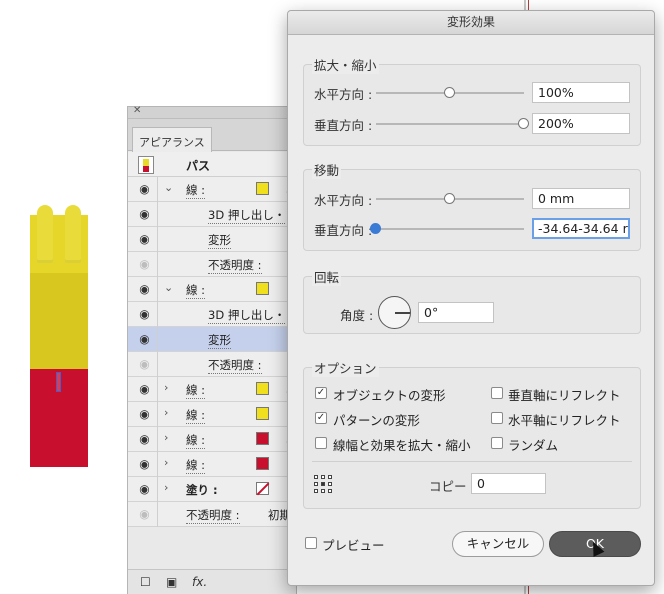 The height and width of the screenshot is (594, 664). I want to click on reflect-horizontal-checkbox, so click(497, 418).